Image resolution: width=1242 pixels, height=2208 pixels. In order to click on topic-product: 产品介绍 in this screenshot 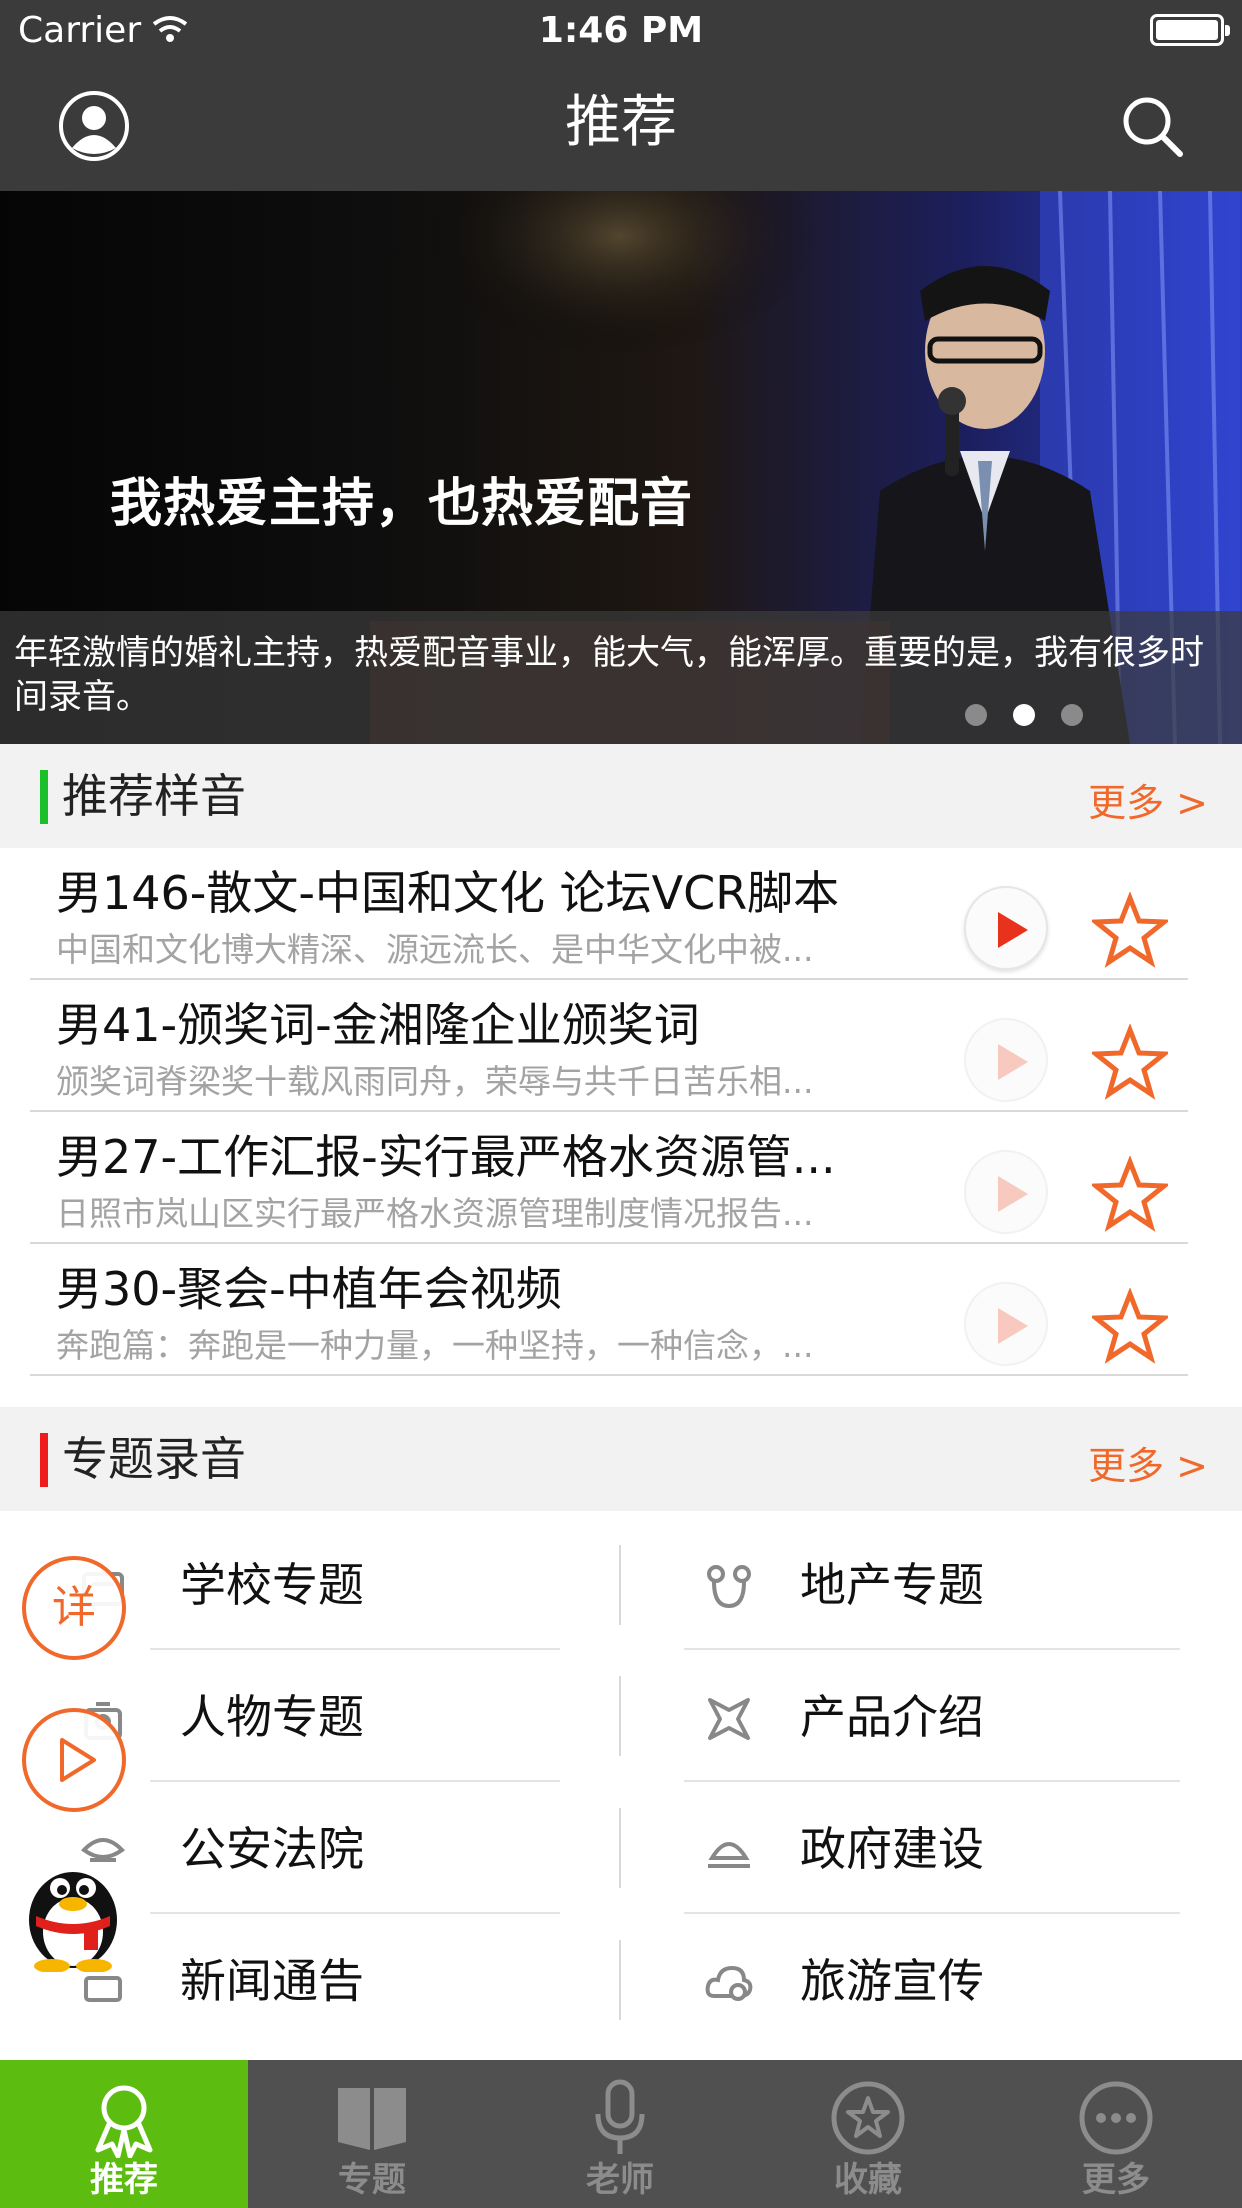, I will do `click(920, 1716)`.